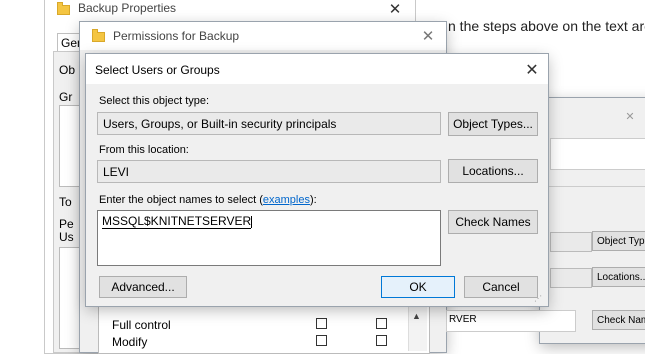 This screenshot has height=354, width=645. Describe the element at coordinates (127, 8) in the screenshot. I see `backup-properties-title: Backup Properties` at that location.